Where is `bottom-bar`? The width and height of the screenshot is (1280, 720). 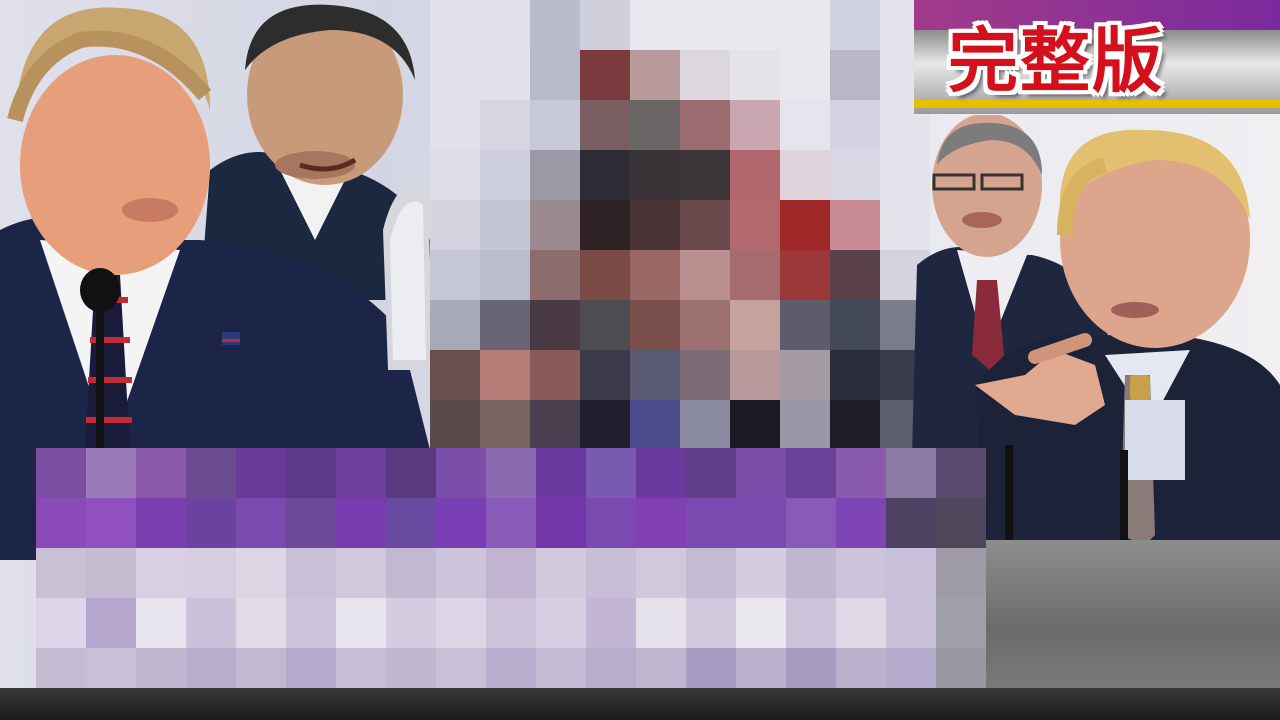
bottom-bar is located at coordinates (640, 704).